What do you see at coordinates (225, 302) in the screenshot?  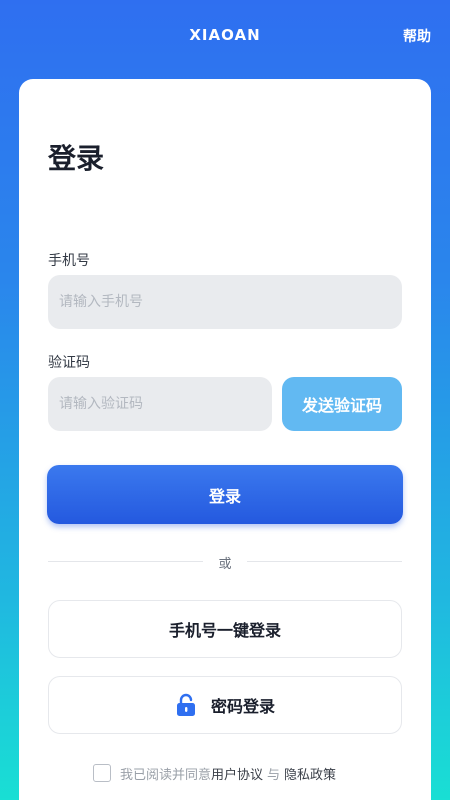 I see `phone-input` at bounding box center [225, 302].